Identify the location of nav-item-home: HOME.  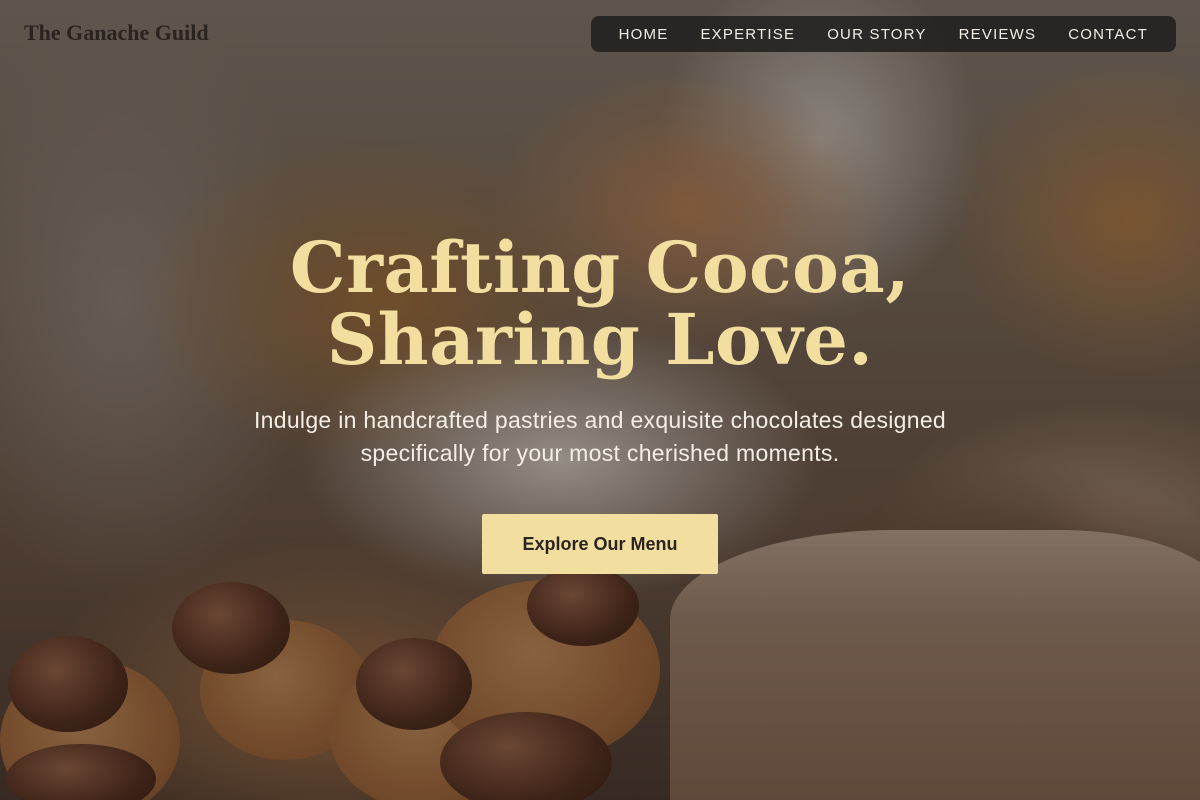
(644, 34).